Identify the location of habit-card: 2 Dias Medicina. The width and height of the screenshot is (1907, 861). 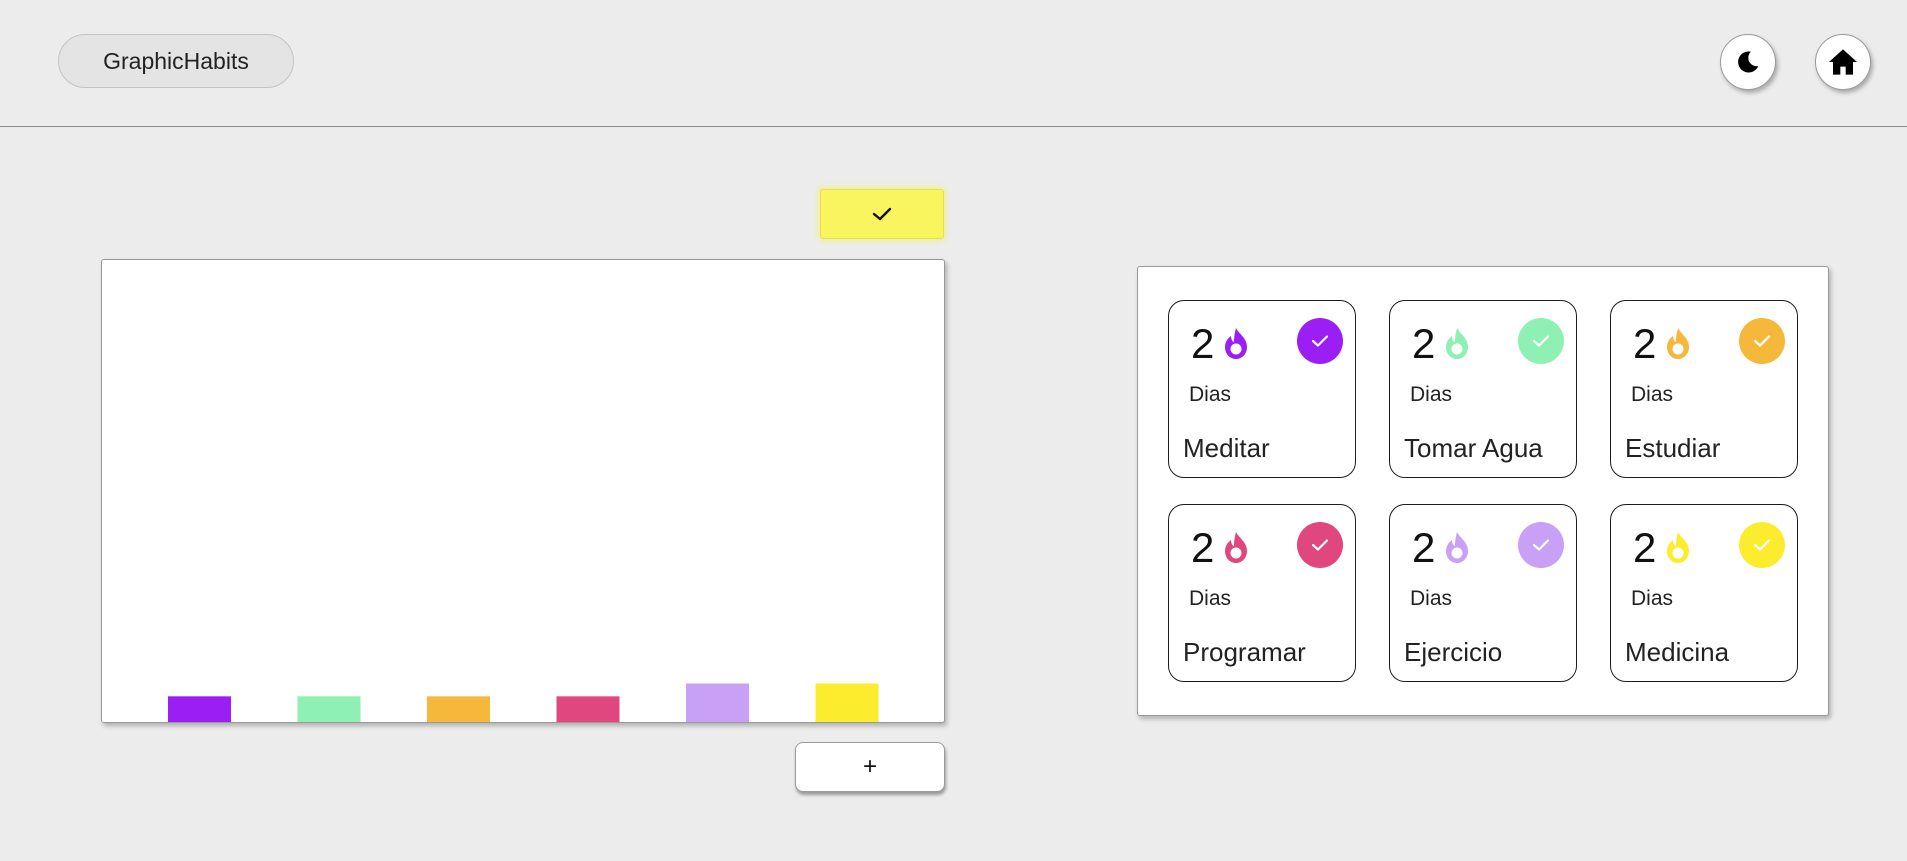
(1704, 593).